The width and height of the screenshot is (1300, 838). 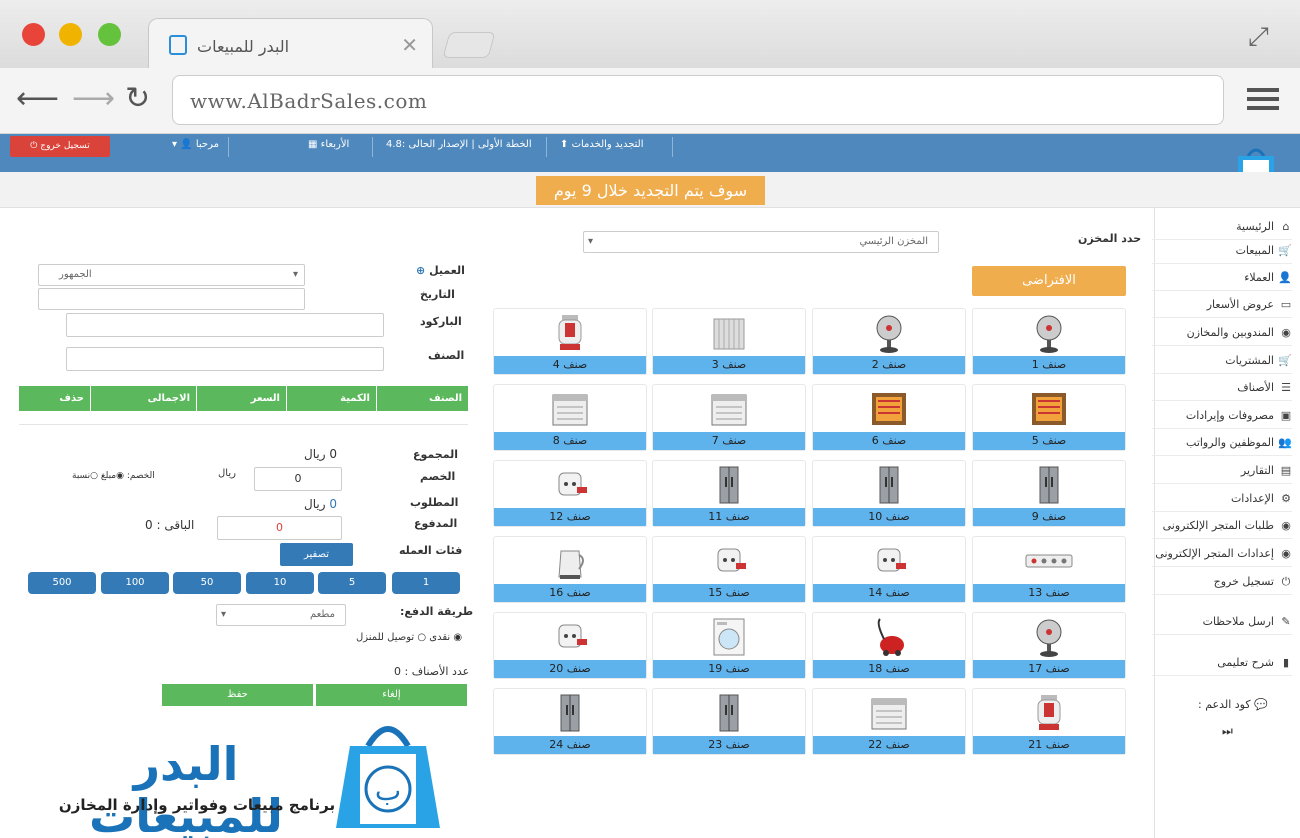 I want to click on denomination-button: 1, so click(x=426, y=583).